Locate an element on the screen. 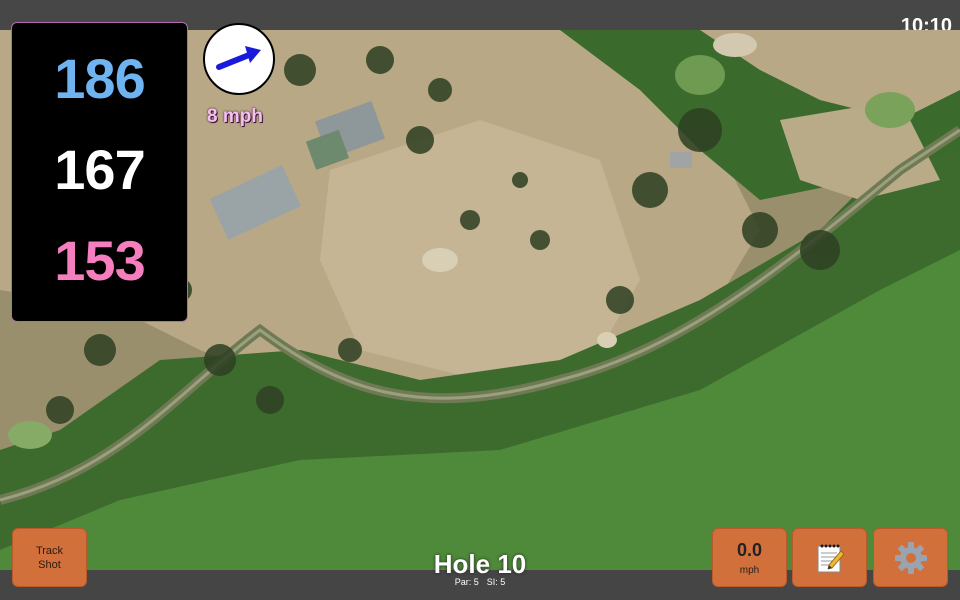 Image resolution: width=960 pixels, height=600 pixels. settings-button is located at coordinates (910, 557).